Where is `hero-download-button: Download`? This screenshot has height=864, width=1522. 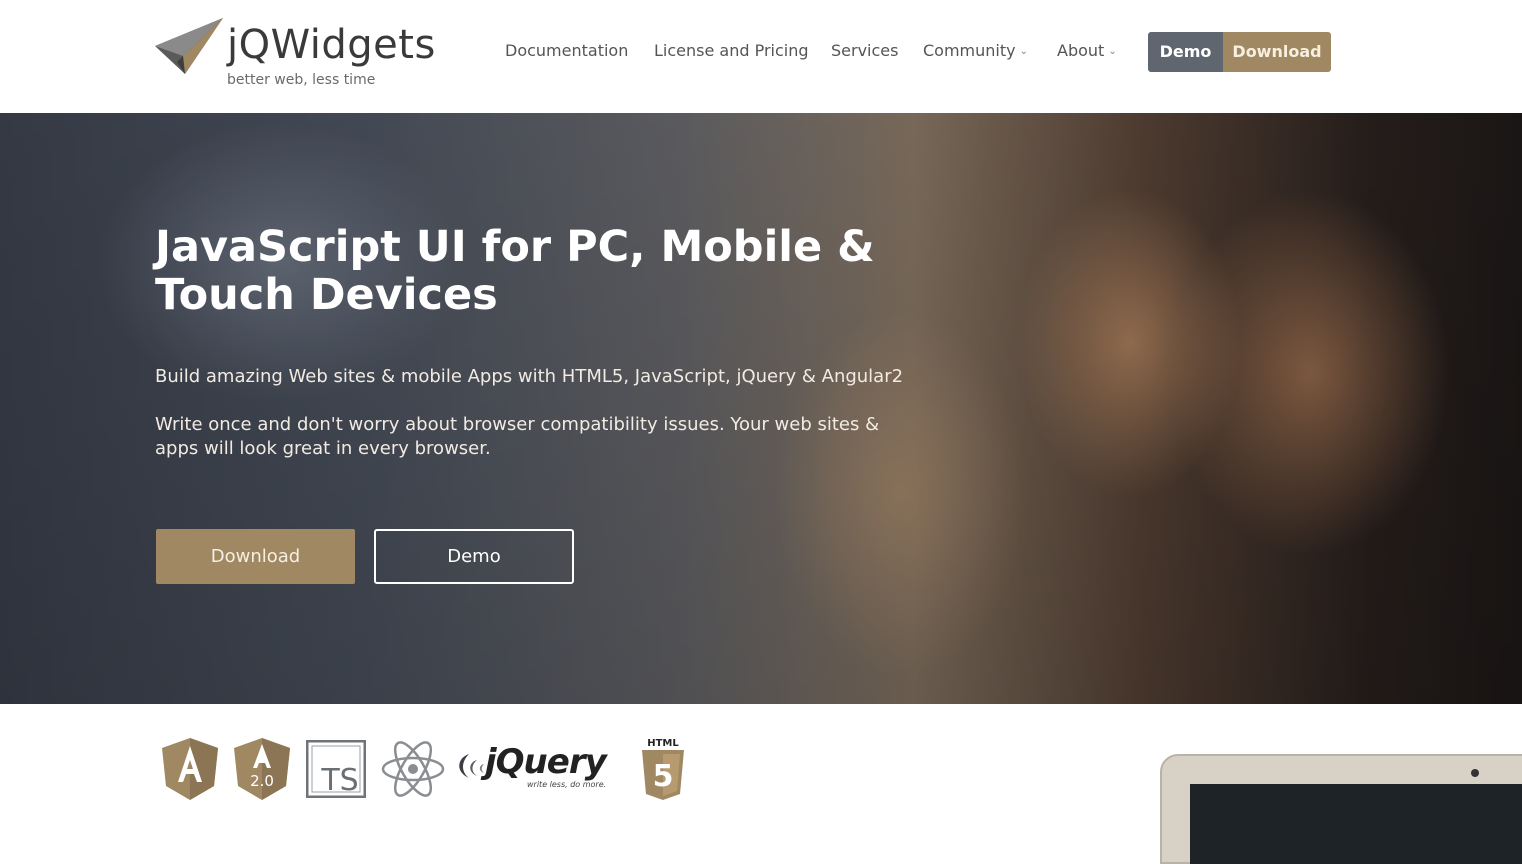 hero-download-button: Download is located at coordinates (255, 556).